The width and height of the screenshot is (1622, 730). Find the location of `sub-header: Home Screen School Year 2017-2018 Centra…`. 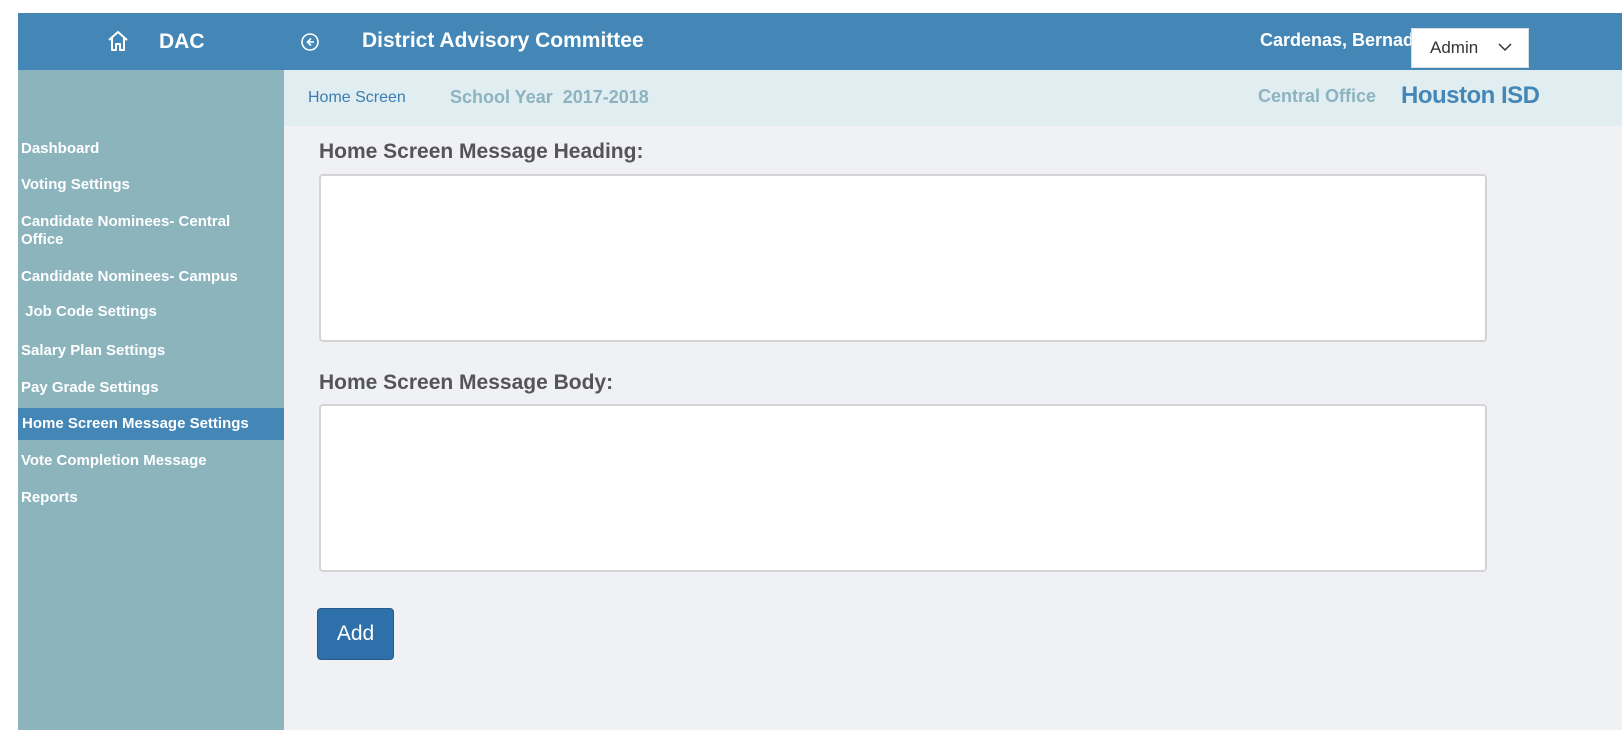

sub-header: Home Screen School Year 2017-2018 Centra… is located at coordinates (953, 98).